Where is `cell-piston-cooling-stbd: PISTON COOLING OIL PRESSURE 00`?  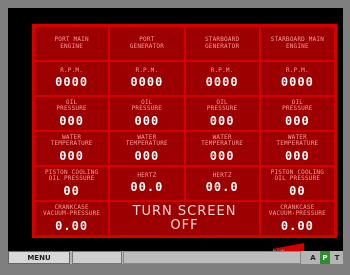
cell-piston-cooling-stbd: PISTON COOLING OIL PRESSURE 00 is located at coordinates (297, 183).